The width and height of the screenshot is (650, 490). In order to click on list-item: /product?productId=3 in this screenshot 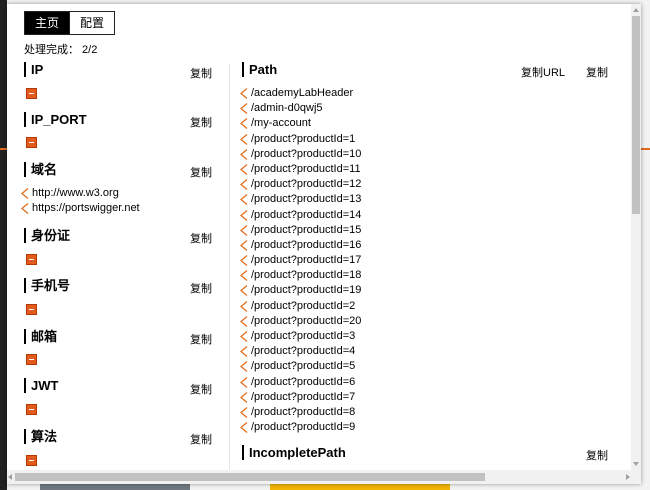, I will do `click(300, 336)`.